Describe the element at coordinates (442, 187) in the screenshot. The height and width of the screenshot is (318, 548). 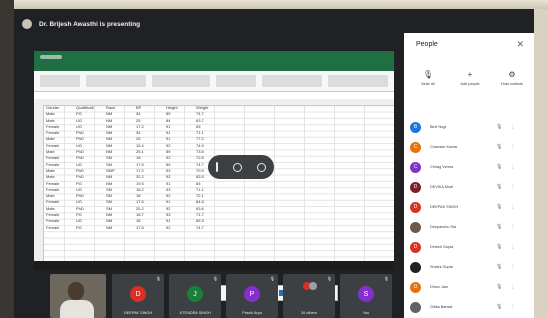
I see `participant-name: DEVIKA Modi` at that location.